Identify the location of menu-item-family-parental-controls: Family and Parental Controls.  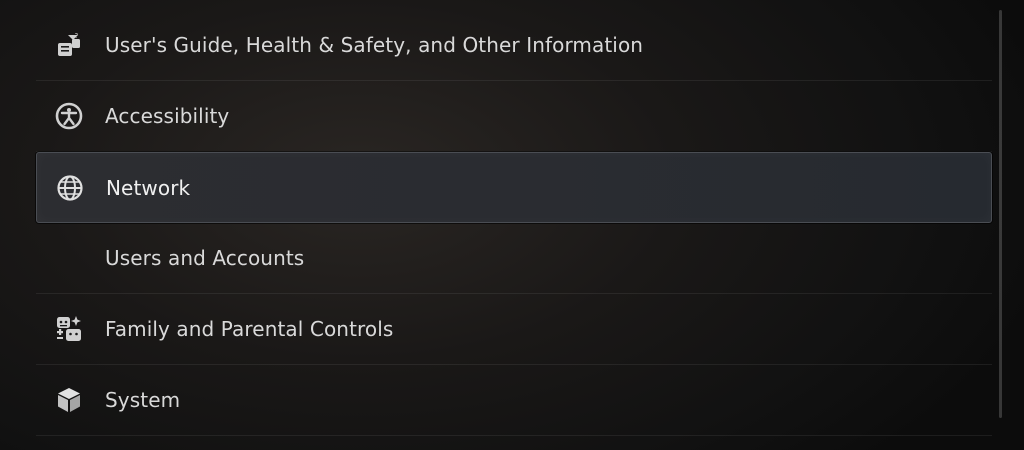
(514, 329).